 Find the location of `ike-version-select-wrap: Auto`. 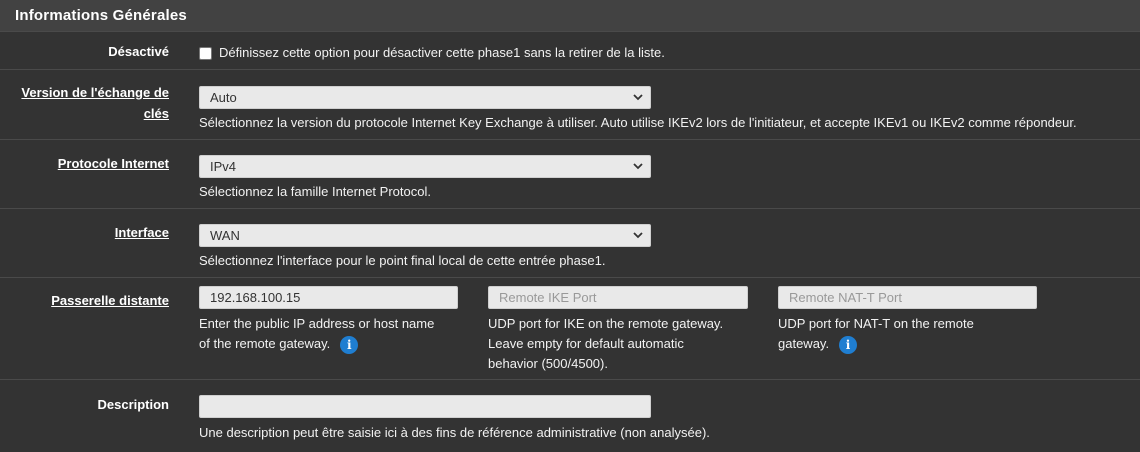

ike-version-select-wrap: Auto is located at coordinates (425, 97).